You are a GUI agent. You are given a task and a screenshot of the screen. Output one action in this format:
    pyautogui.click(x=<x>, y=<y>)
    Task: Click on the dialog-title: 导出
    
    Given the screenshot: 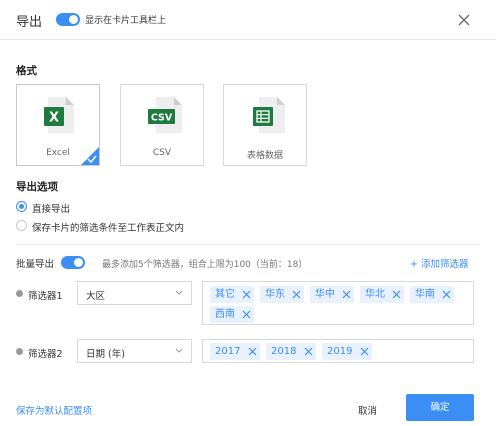 What is the action you would take?
    pyautogui.click(x=29, y=22)
    